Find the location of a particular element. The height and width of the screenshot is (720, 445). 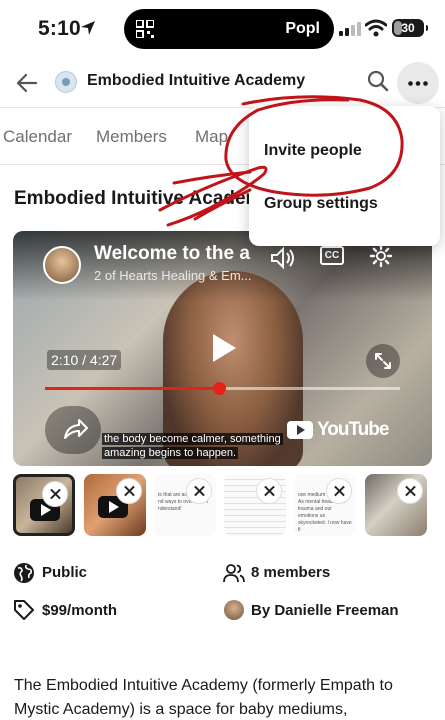

status-time: 5:10 is located at coordinates (59, 28).